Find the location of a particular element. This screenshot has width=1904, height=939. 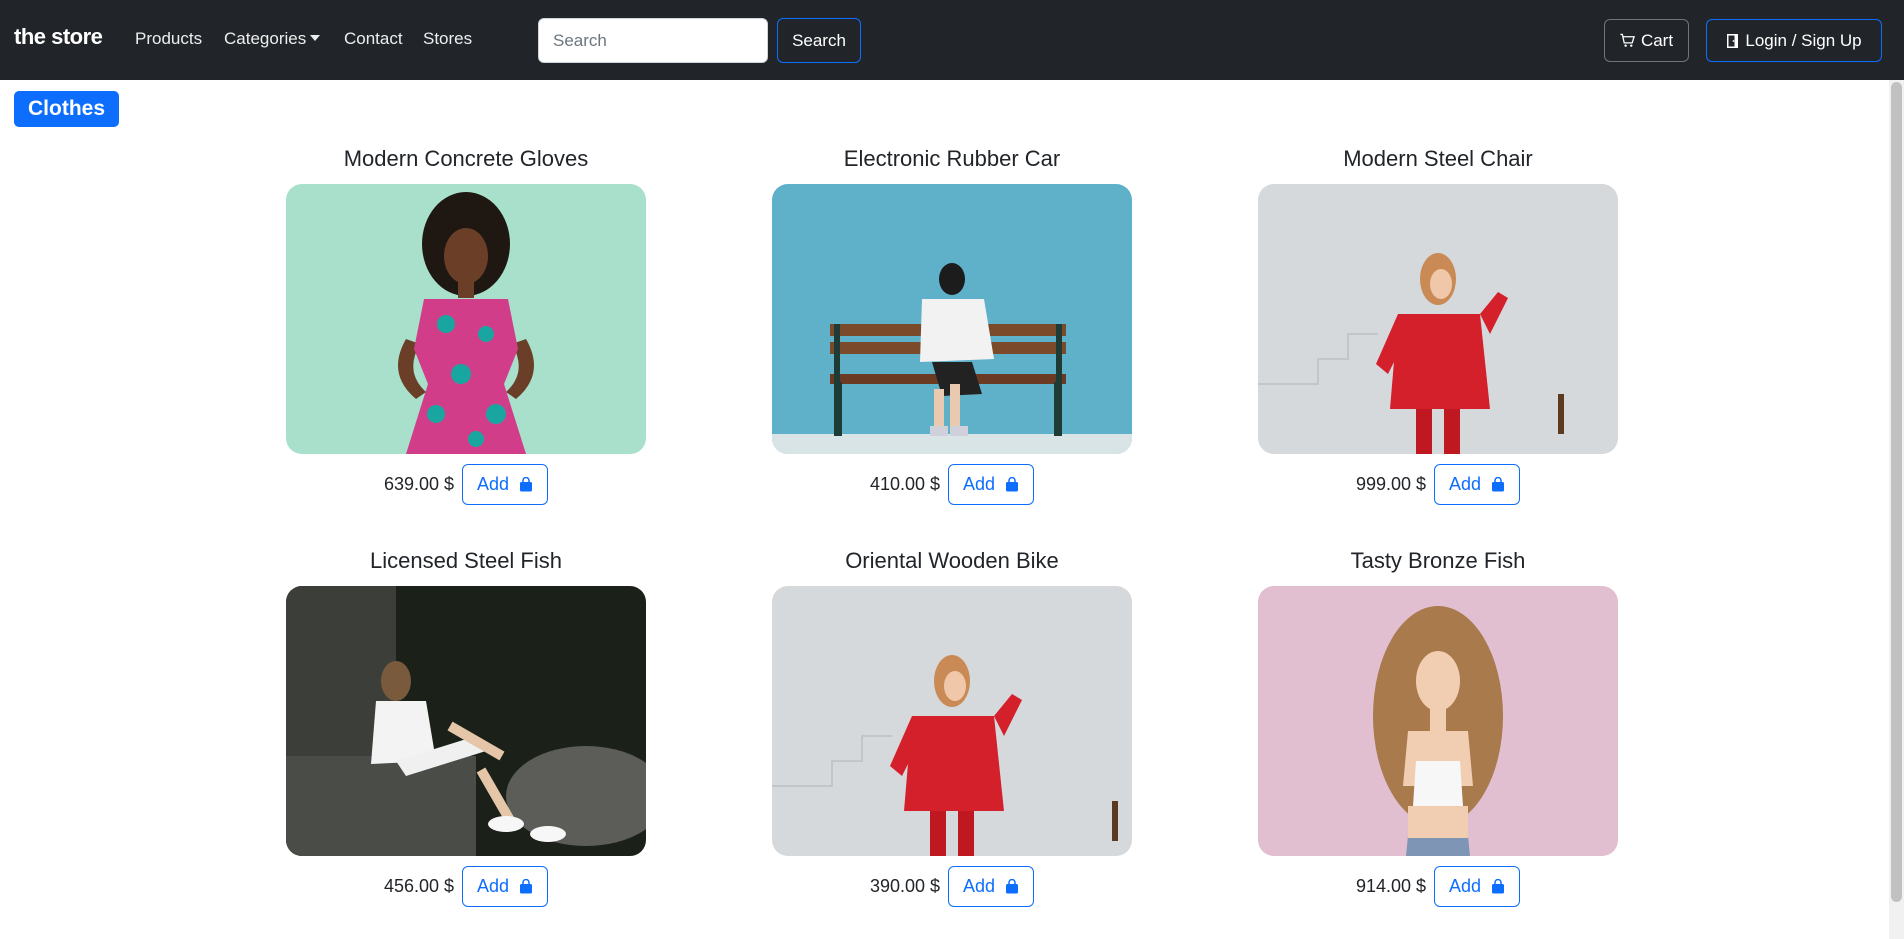

product-price: 456.00 $ is located at coordinates (419, 885).